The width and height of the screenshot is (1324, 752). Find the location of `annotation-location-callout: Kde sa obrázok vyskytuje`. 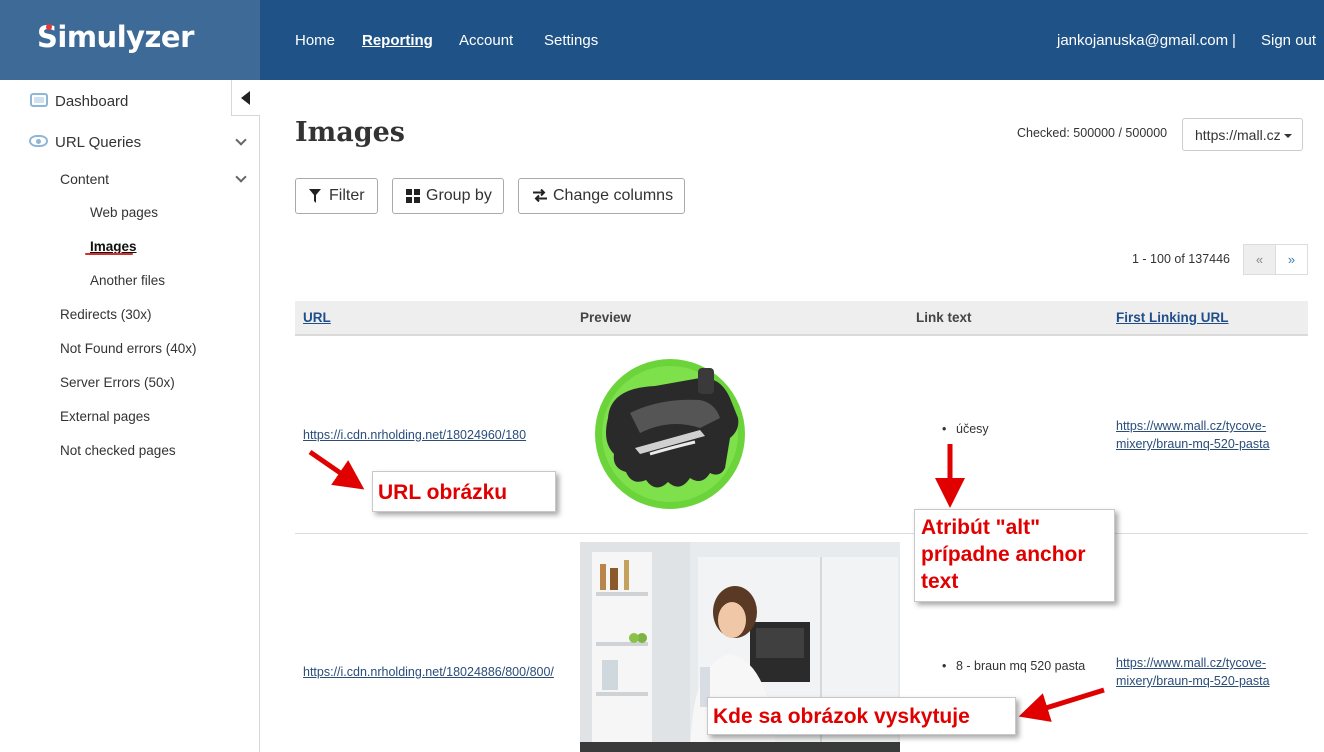

annotation-location-callout: Kde sa obrázok vyskytuje is located at coordinates (861, 716).